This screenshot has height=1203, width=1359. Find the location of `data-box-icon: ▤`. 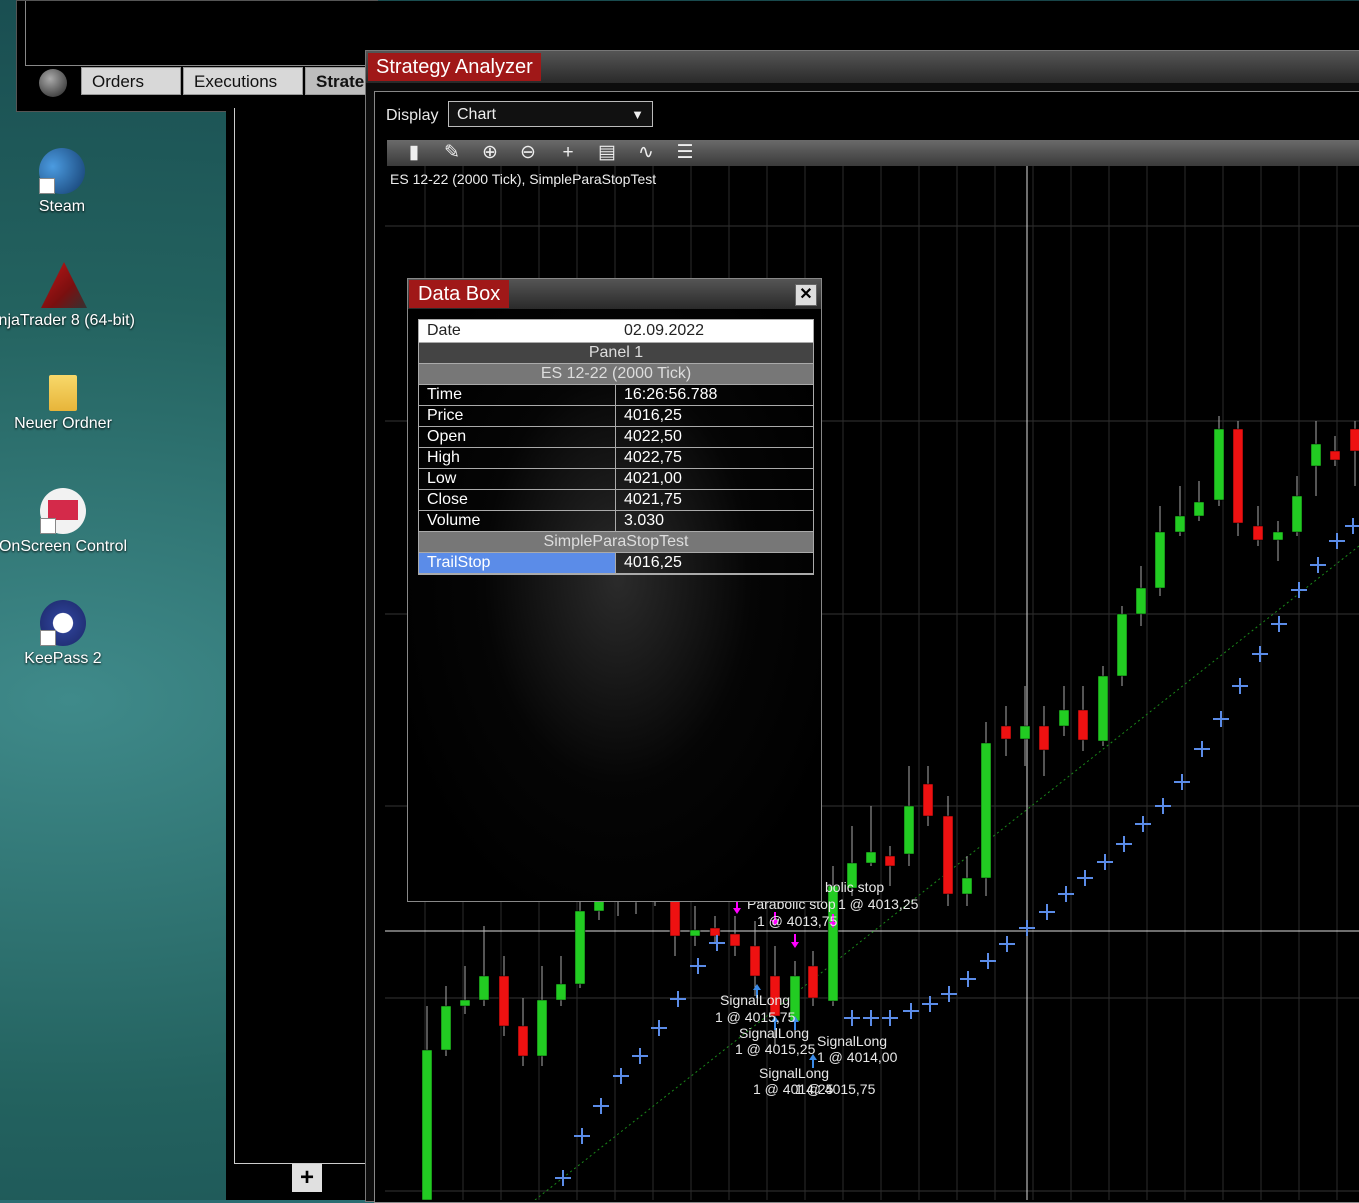

data-box-icon: ▤ is located at coordinates (607, 153).